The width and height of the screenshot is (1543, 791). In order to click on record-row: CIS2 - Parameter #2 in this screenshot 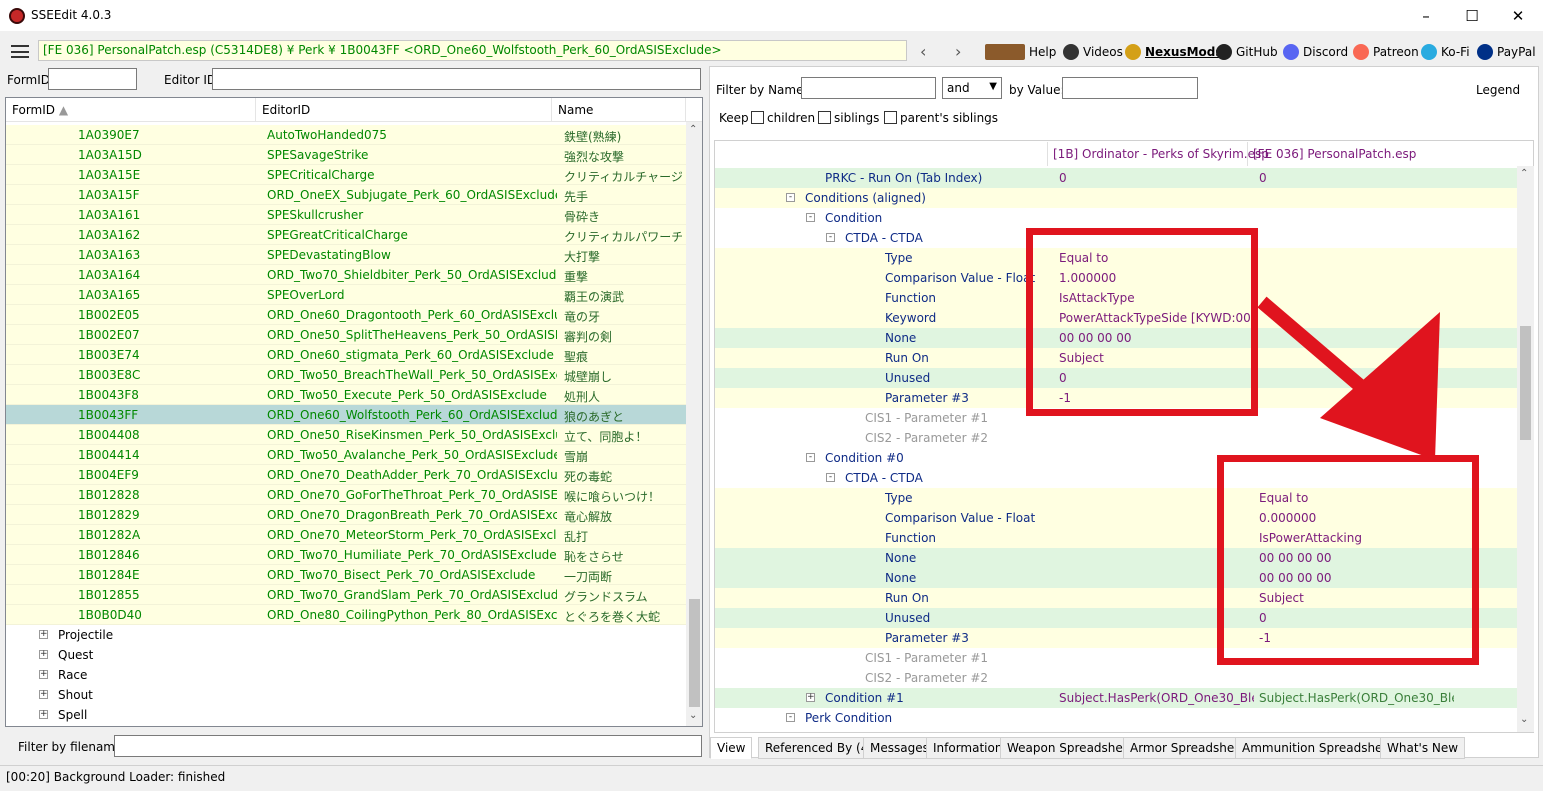, I will do `click(1116, 678)`.